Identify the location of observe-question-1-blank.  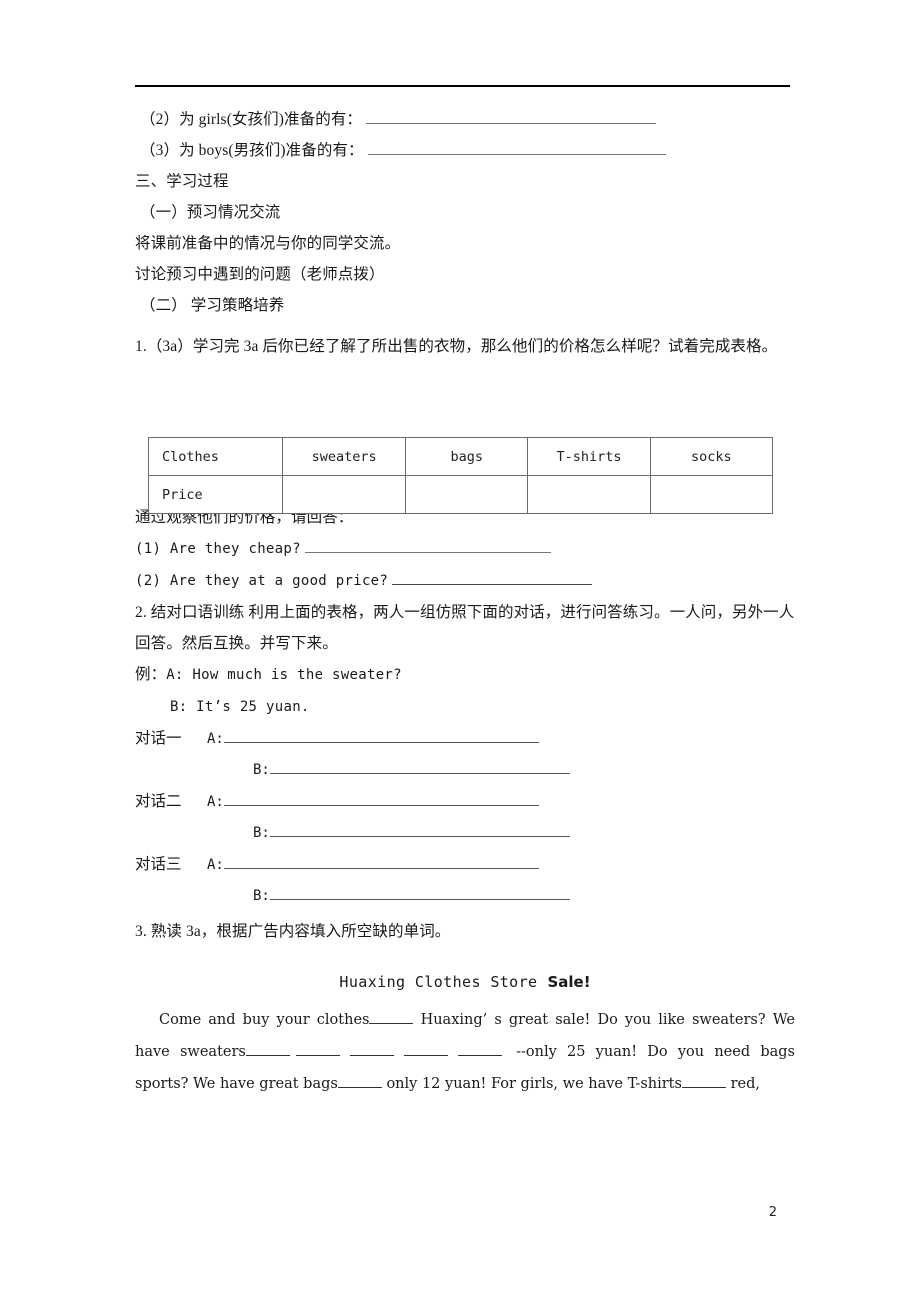
(427, 546).